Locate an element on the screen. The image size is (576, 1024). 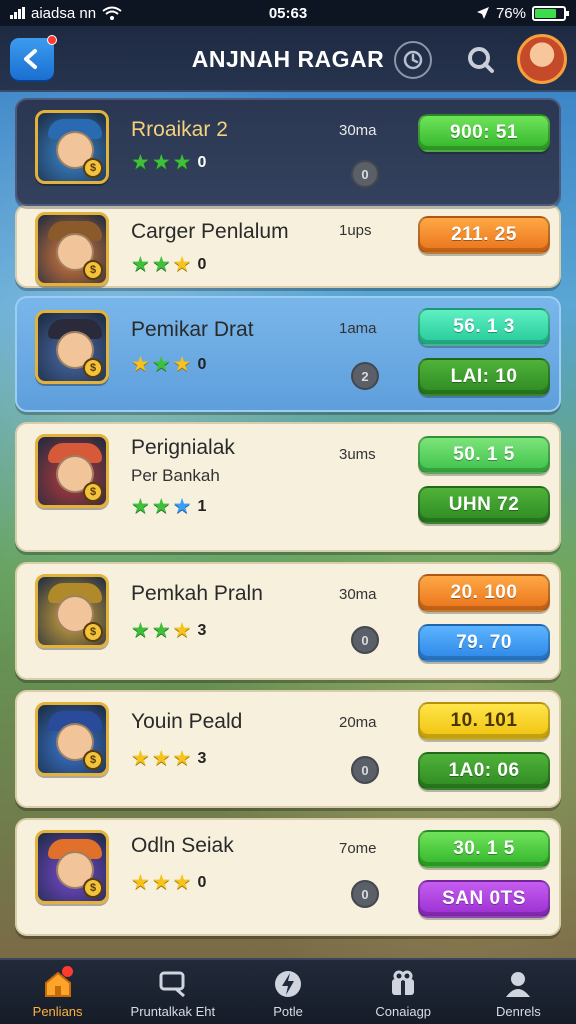
battery-icon is located at coordinates (550, 13).